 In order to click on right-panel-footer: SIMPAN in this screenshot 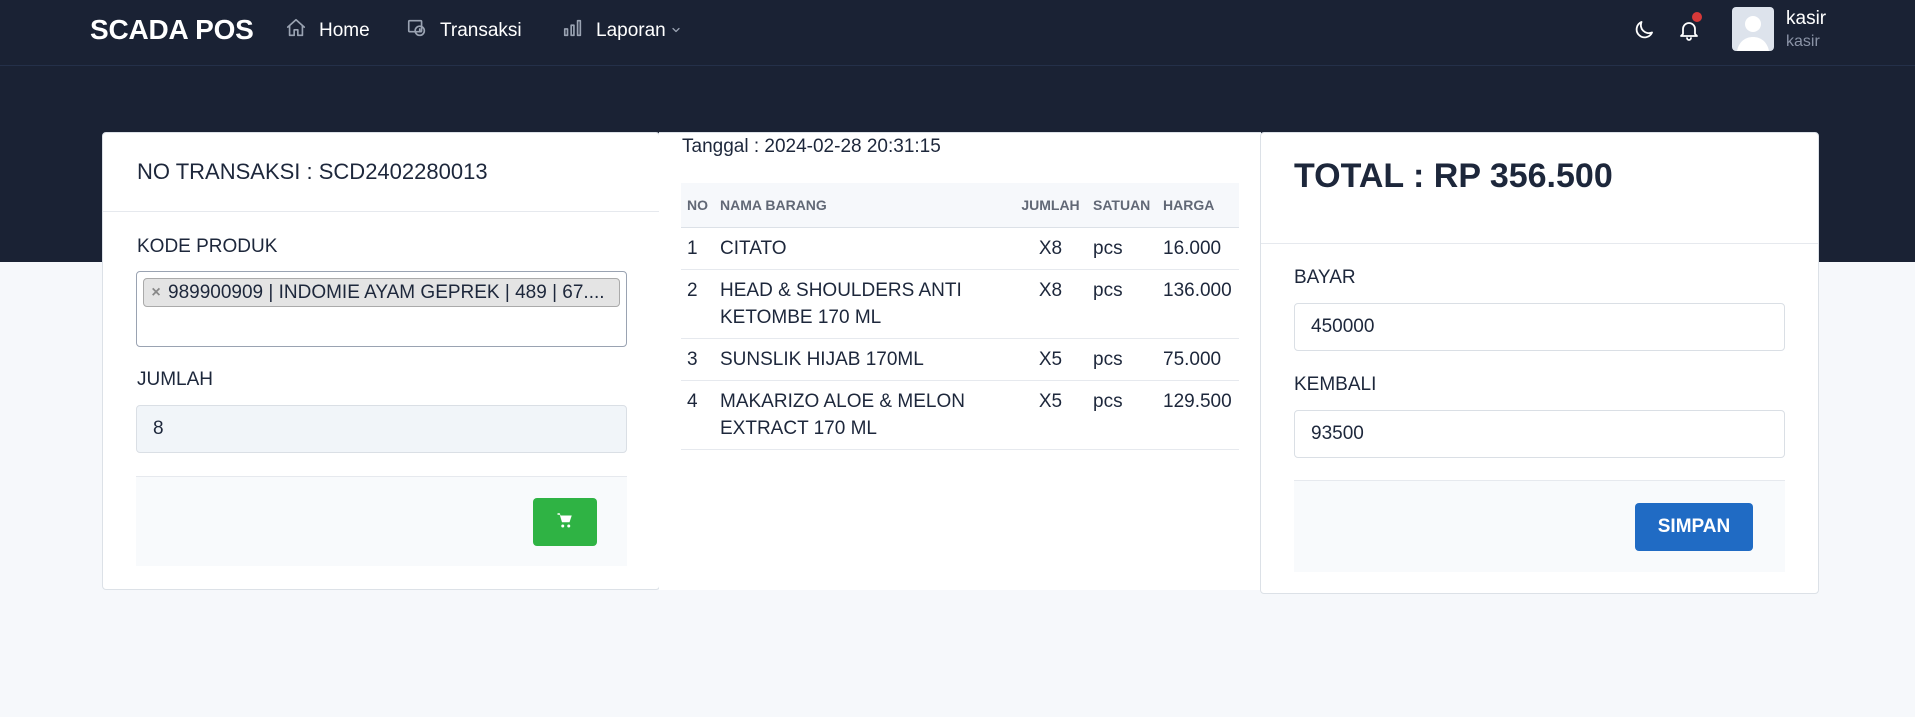, I will do `click(1539, 526)`.